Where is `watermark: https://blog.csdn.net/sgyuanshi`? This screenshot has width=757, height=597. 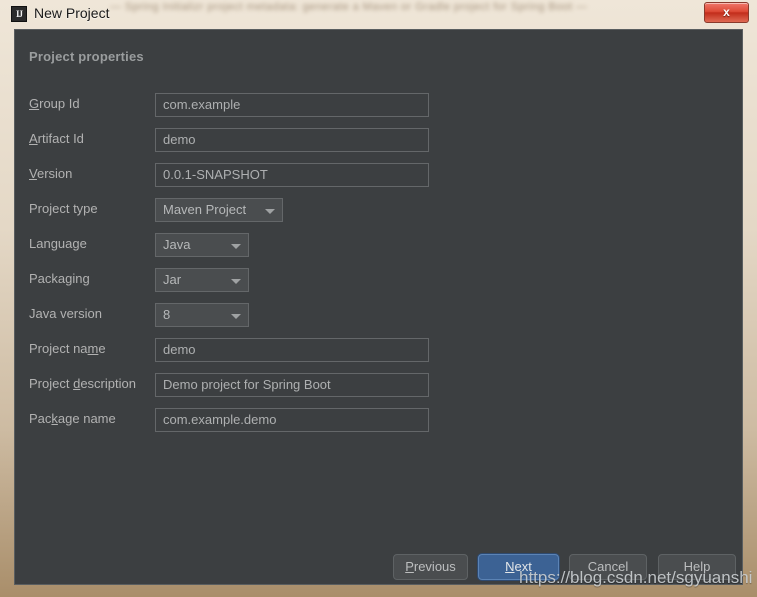 watermark: https://blog.csdn.net/sgyuanshi is located at coordinates (636, 577).